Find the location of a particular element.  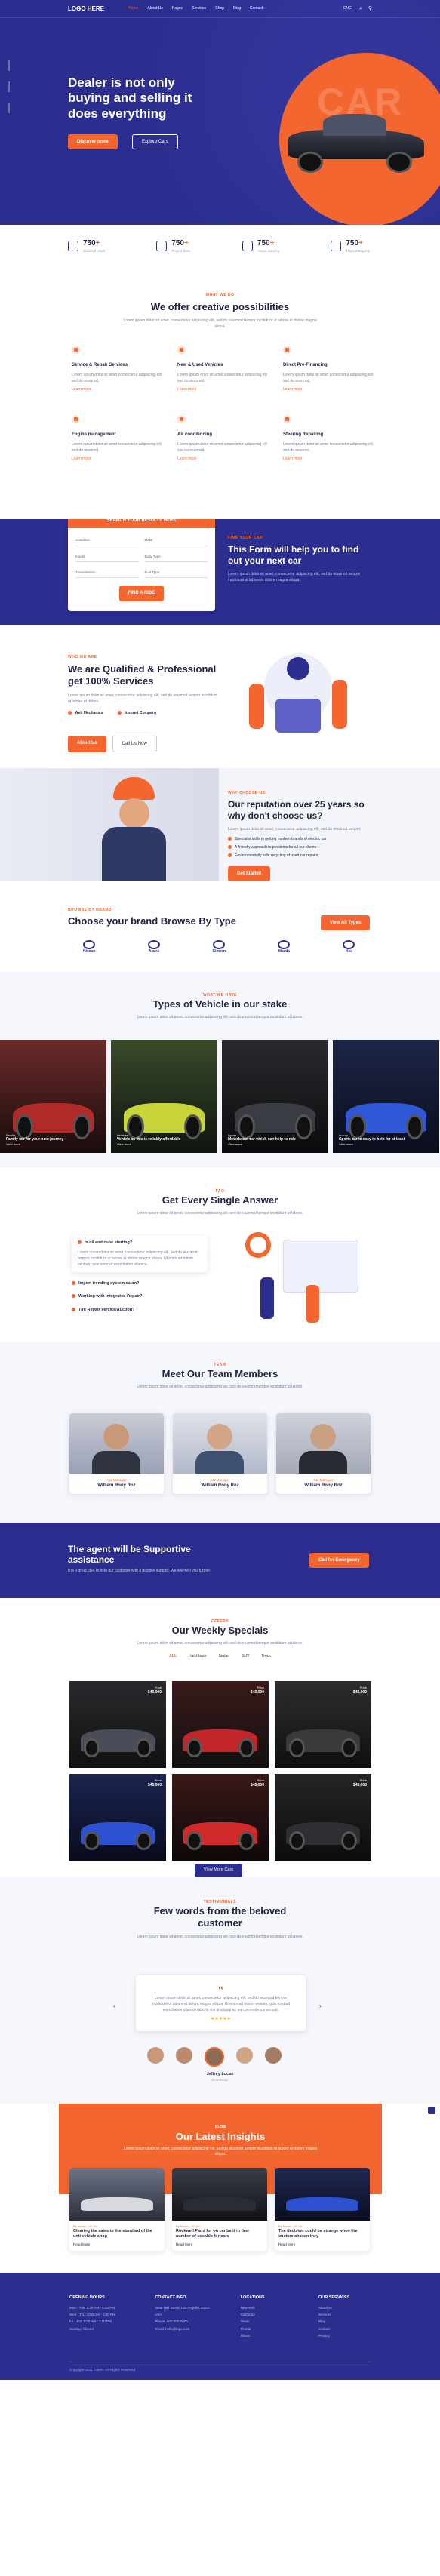

cart-icon: ⚲ is located at coordinates (370, 9).